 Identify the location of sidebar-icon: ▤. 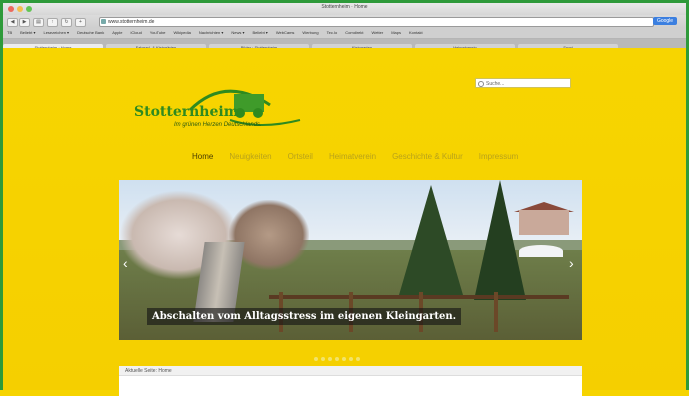
(38, 22).